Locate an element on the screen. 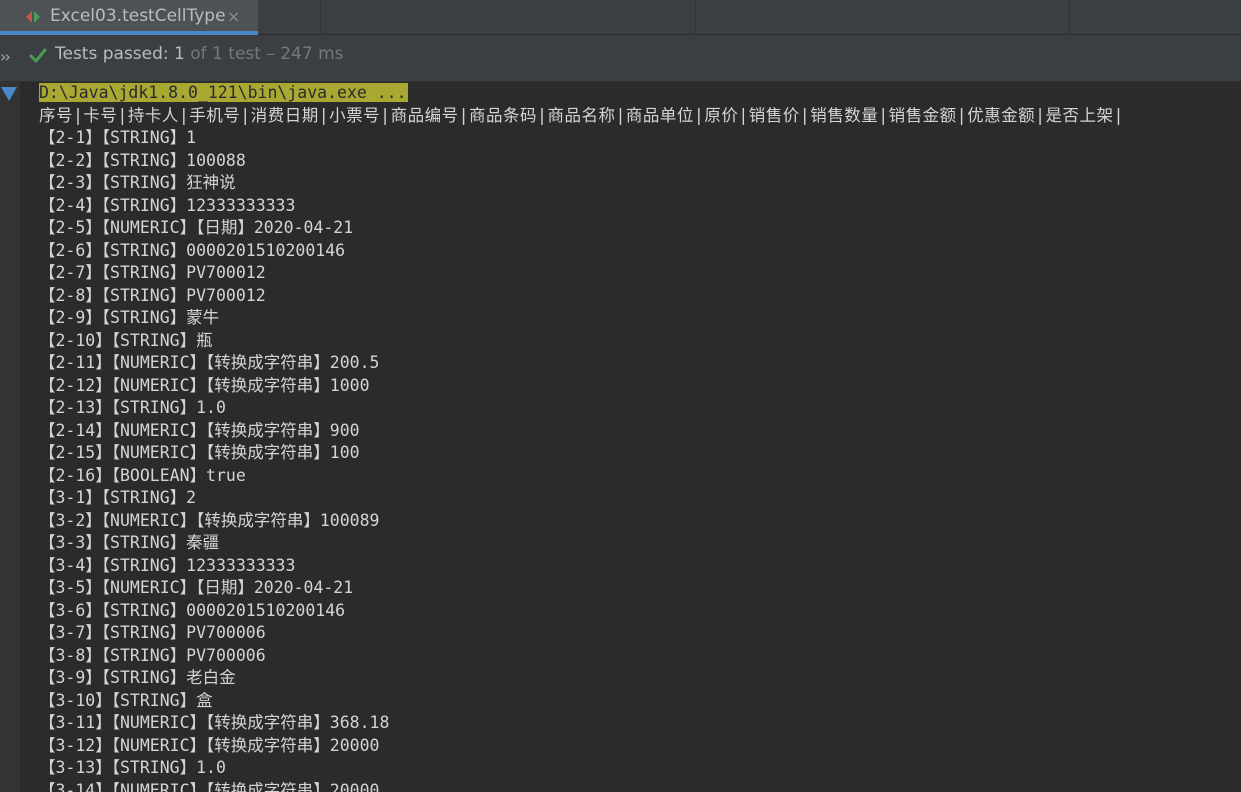 This screenshot has width=1241, height=792. run-config-icon is located at coordinates (33, 17).